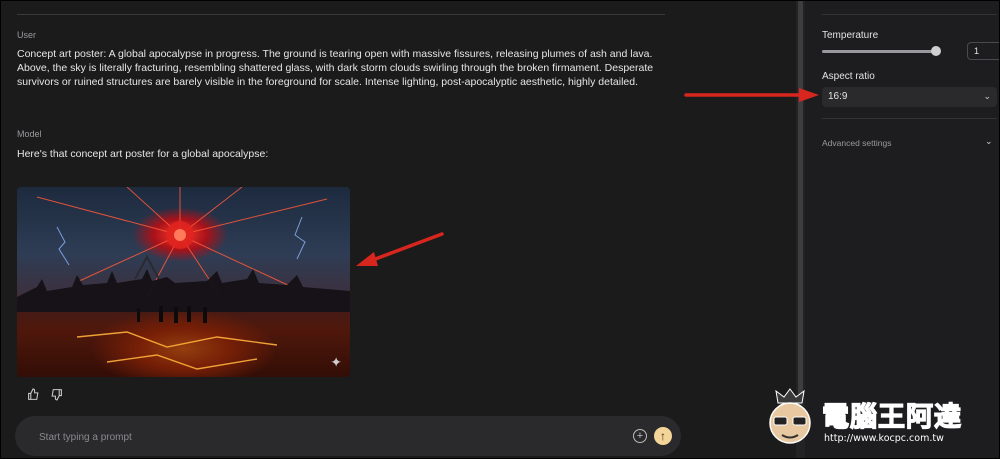 The height and width of the screenshot is (459, 1000). What do you see at coordinates (34, 395) in the screenshot?
I see `thumbs-up-icon` at bounding box center [34, 395].